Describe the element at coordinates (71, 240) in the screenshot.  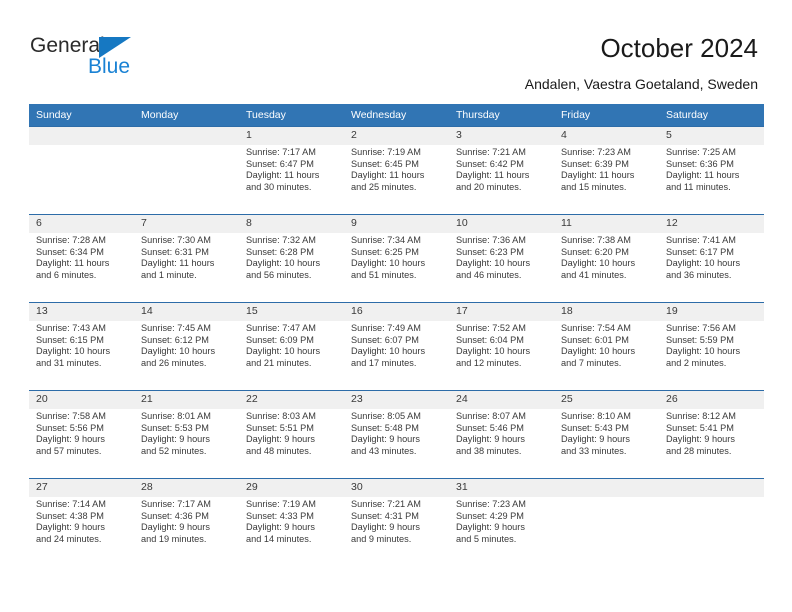
I see `sunrise-text: Sunrise: 7:28 AM` at that location.